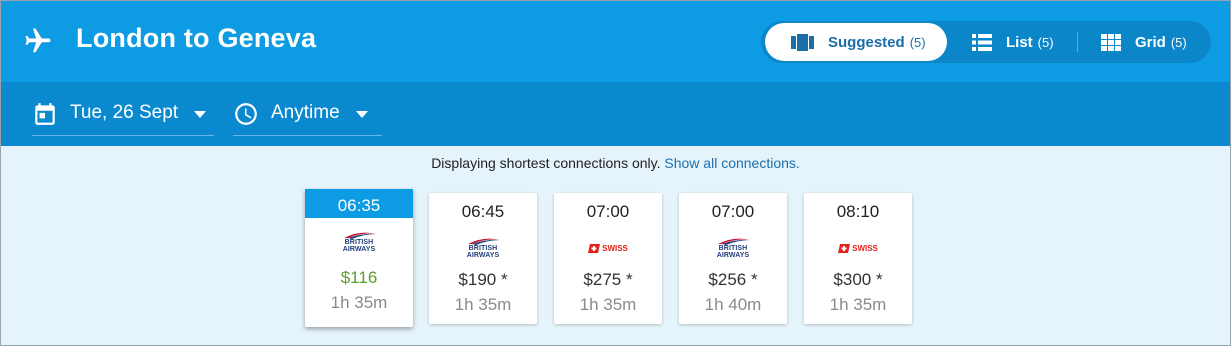  What do you see at coordinates (359, 203) in the screenshot?
I see `departure-time: 06:35` at bounding box center [359, 203].